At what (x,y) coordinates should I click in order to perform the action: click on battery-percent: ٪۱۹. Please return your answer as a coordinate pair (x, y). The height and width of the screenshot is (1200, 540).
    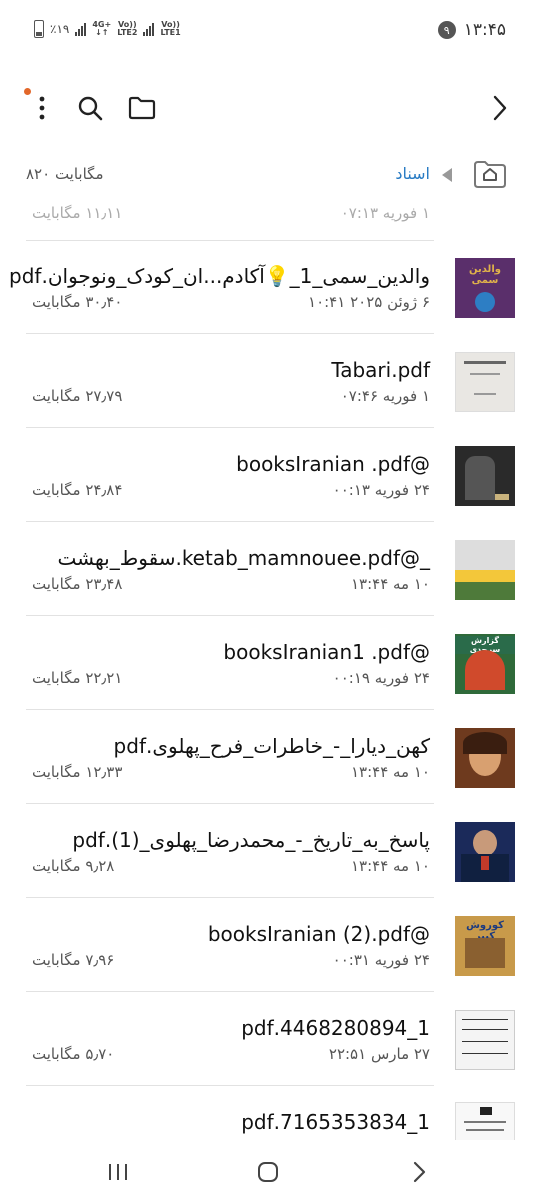
    Looking at the image, I should click on (60, 29).